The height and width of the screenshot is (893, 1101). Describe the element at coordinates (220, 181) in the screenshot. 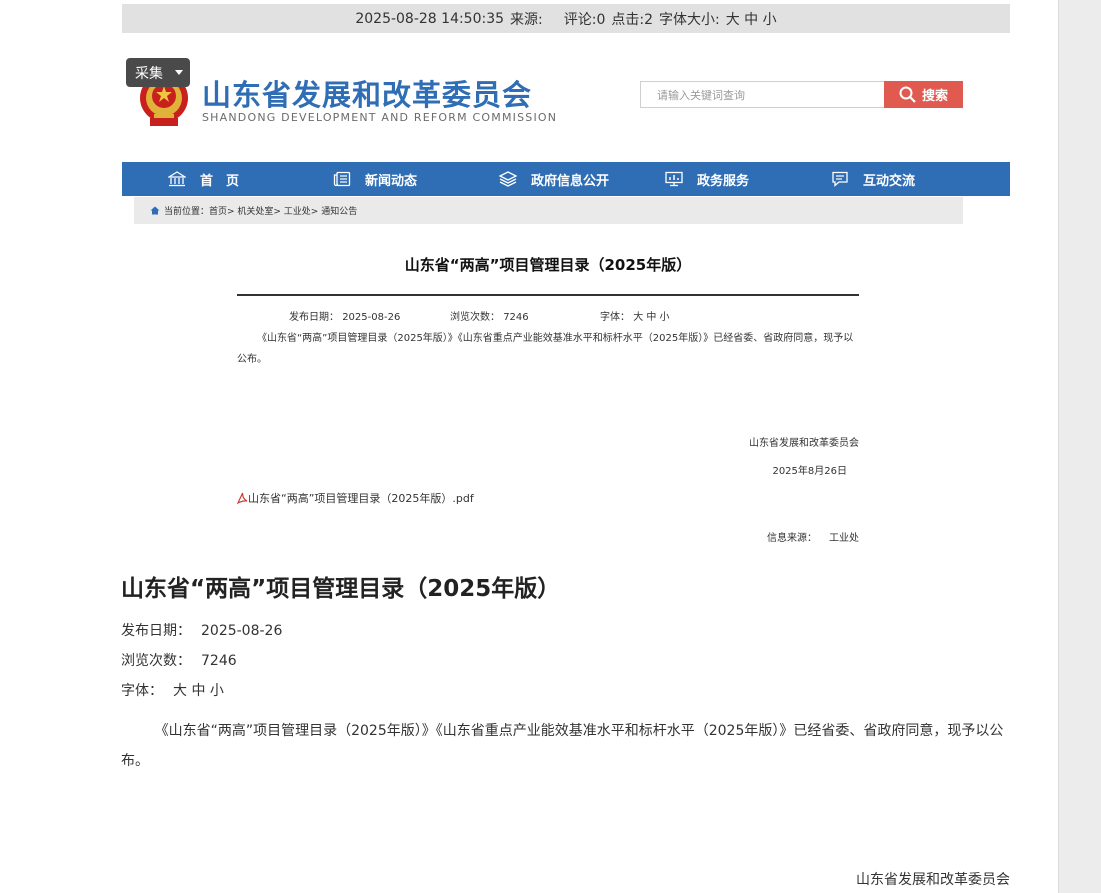

I see `nav-item-label: 首 页` at that location.